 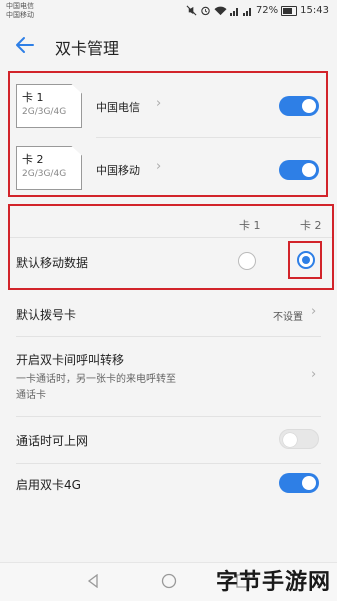 What do you see at coordinates (96, 379) in the screenshot?
I see `call-forwarding-desc-1: 一卡通话时，另一张卡的来电呼转至` at bounding box center [96, 379].